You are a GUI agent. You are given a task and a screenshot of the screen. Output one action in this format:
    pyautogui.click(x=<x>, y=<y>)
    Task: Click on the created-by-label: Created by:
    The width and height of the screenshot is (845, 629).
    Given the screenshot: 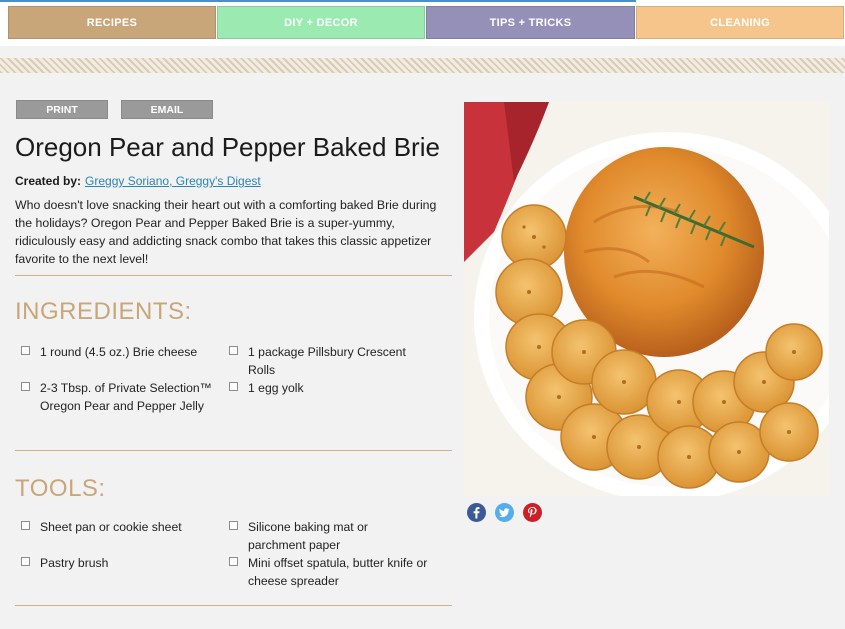 What is the action you would take?
    pyautogui.click(x=48, y=181)
    